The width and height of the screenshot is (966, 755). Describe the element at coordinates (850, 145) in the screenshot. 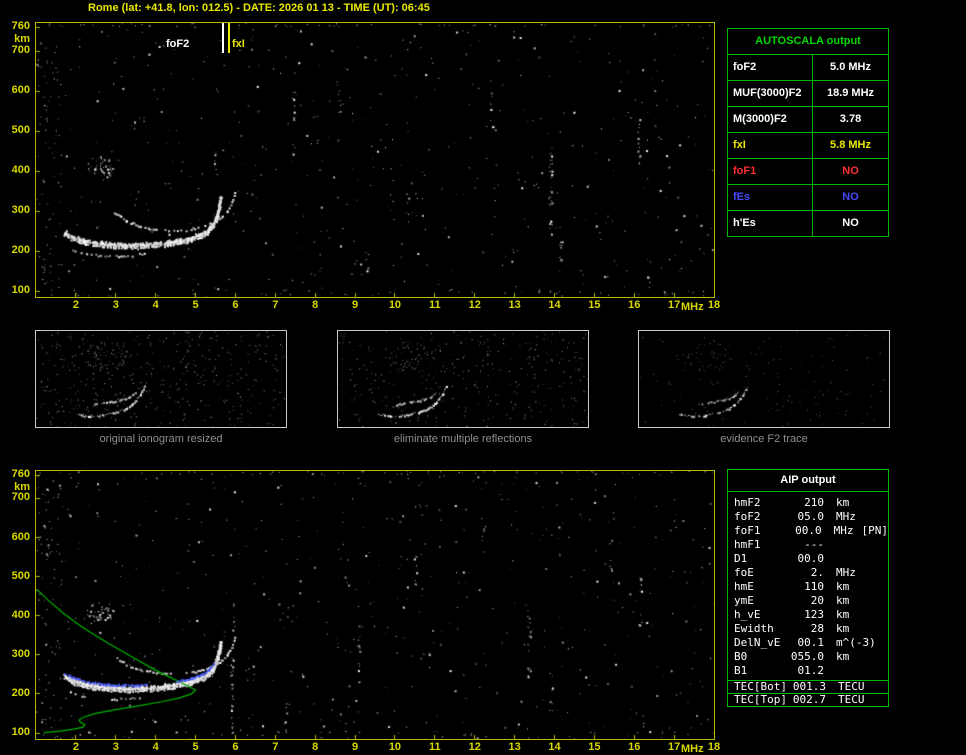

I see `autoscala-value: 5.8 MHz` at that location.